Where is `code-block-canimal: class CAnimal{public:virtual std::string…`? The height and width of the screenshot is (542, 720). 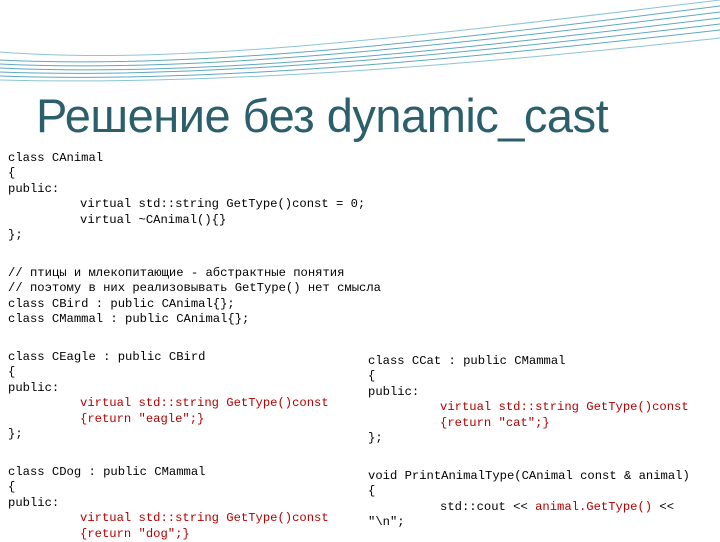
code-block-canimal: class CAnimal{public:virtual std::string… is located at coordinates (186, 197).